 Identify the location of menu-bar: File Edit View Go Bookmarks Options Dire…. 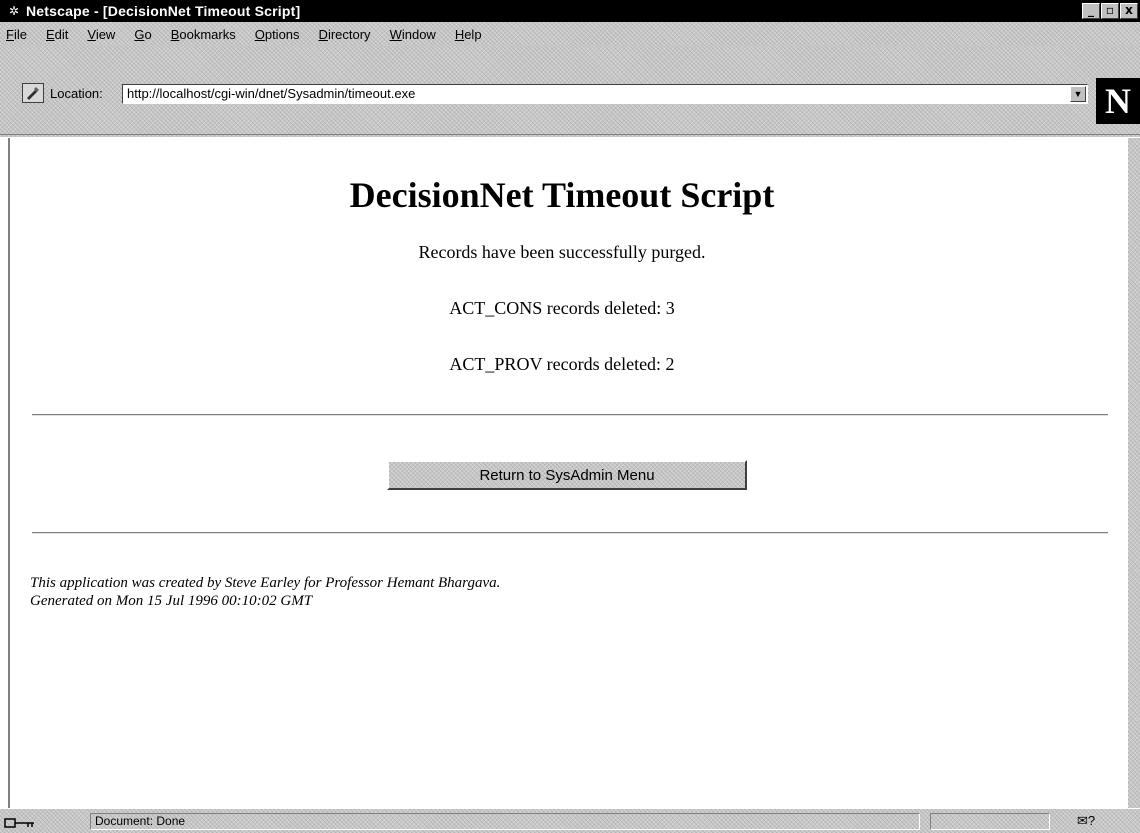
(570, 34).